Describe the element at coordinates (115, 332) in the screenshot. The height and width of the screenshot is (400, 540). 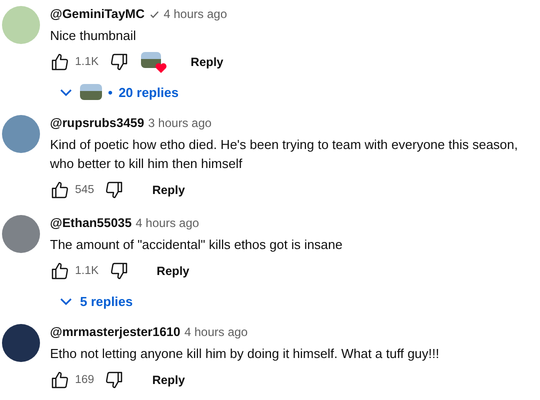
I see `author-name: @mrmasterjester1610` at that location.